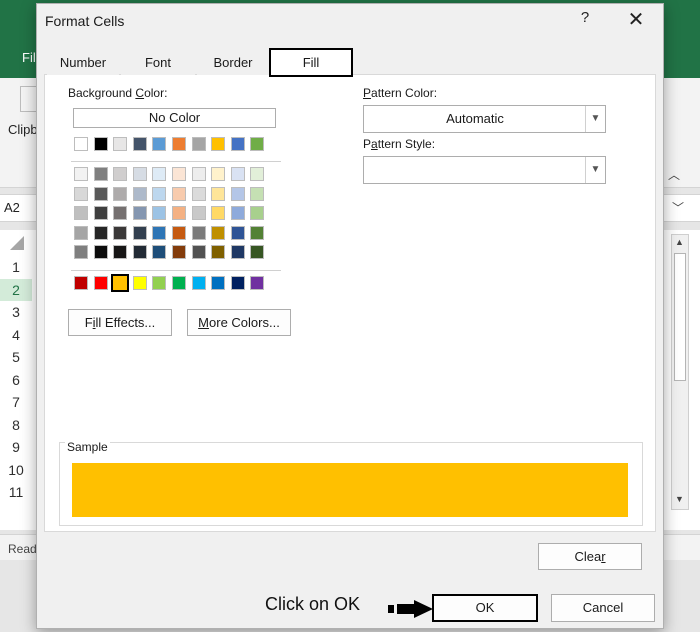 This screenshot has height=632, width=700. Describe the element at coordinates (16, 470) in the screenshot. I see `row-header: 10` at that location.